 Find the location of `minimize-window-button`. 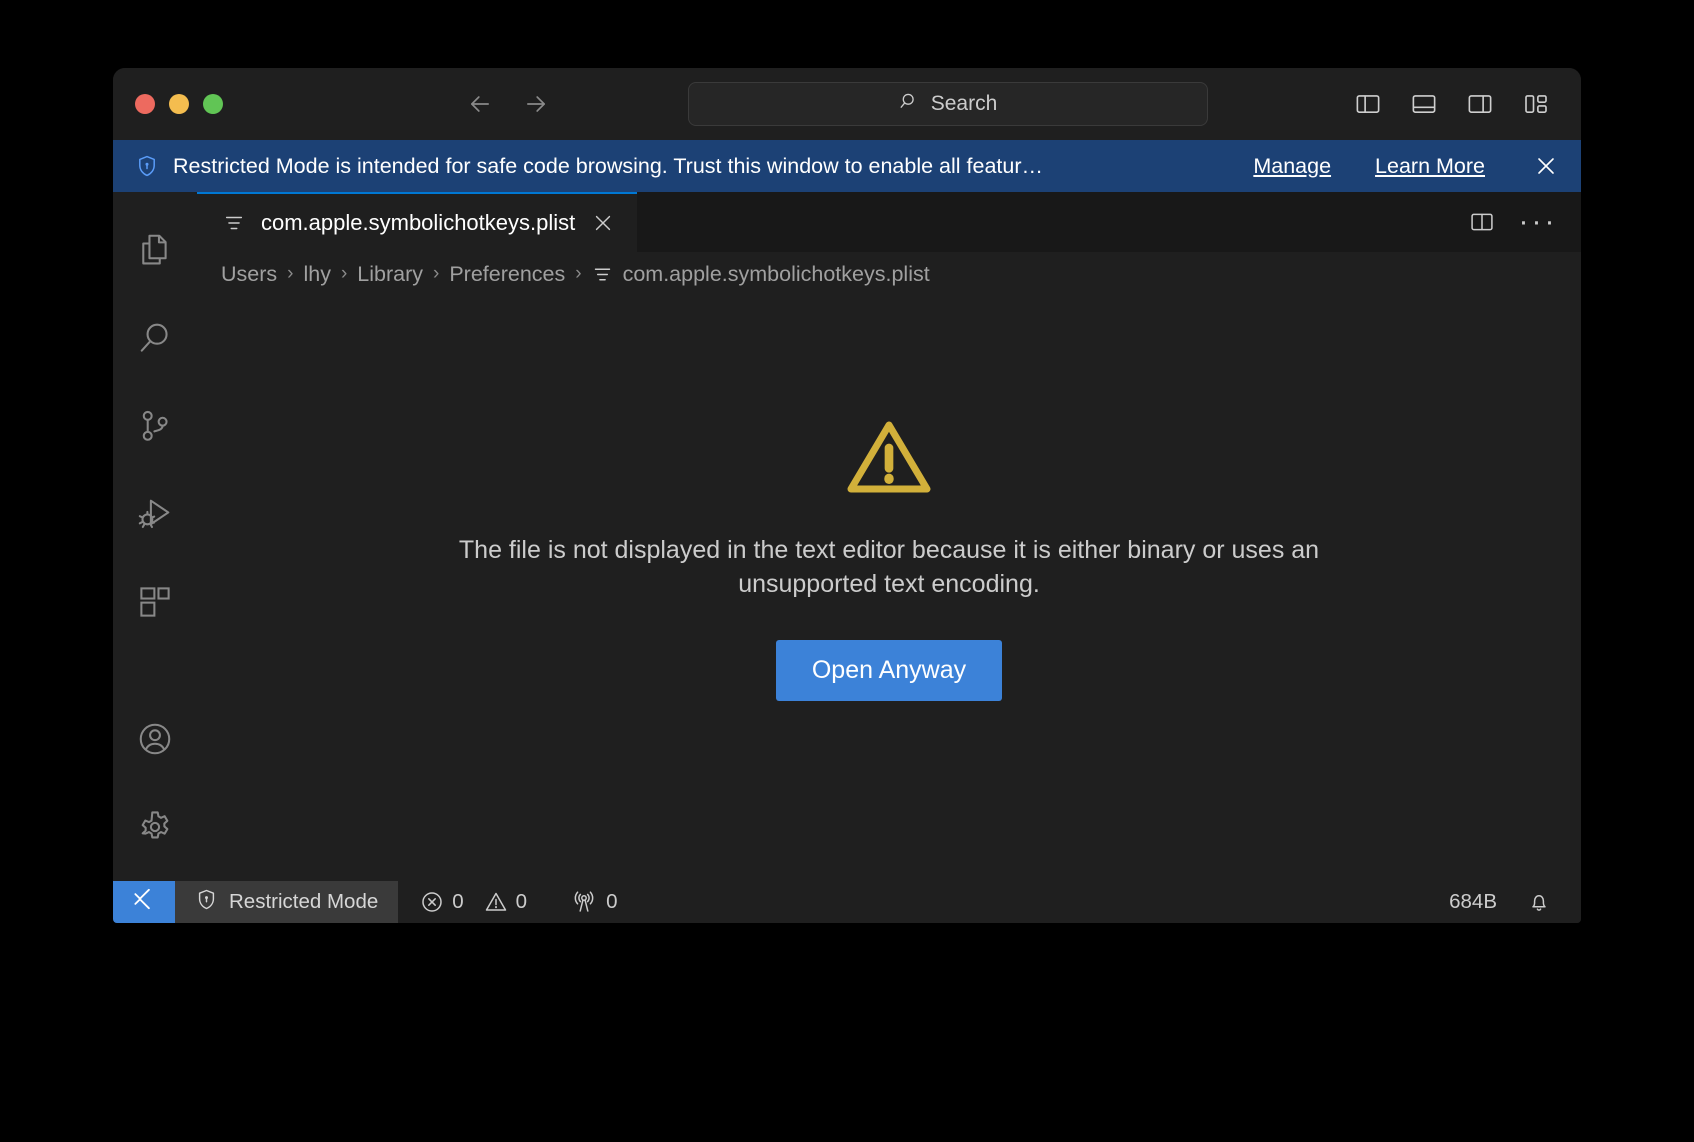

minimize-window-button is located at coordinates (179, 104).